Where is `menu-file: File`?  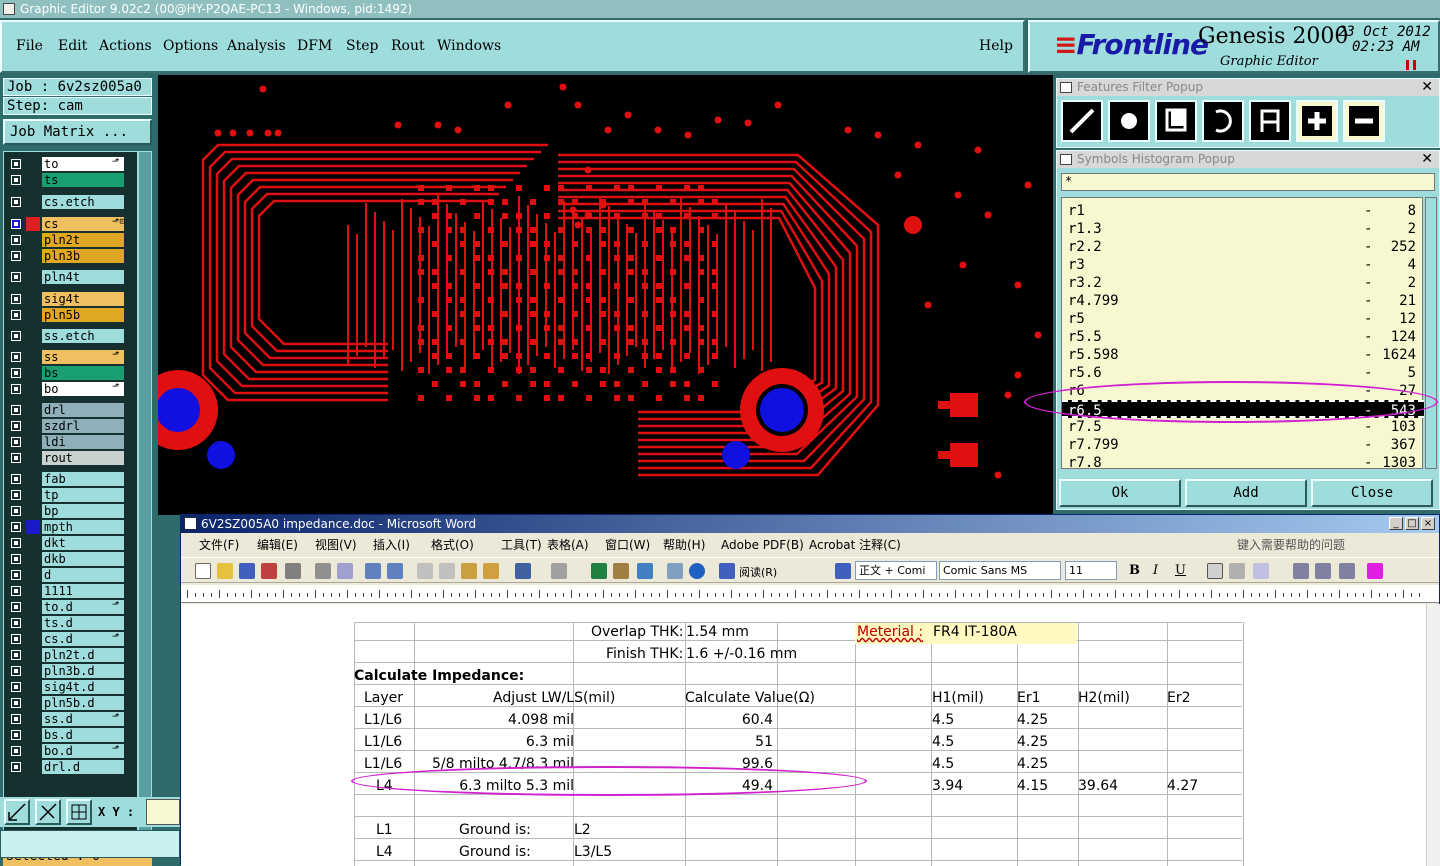 menu-file: File is located at coordinates (29, 46).